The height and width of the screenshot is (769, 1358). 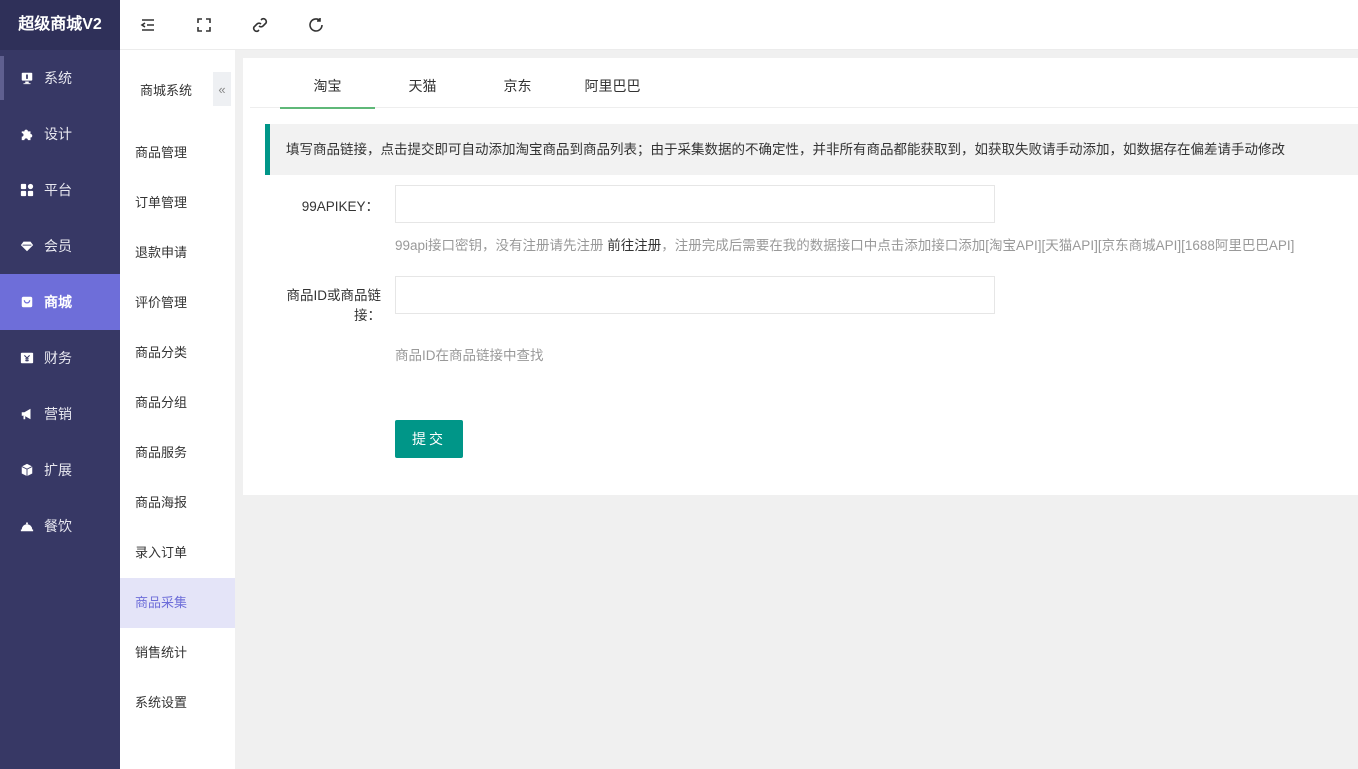 I want to click on megaphone-icon, so click(x=27, y=414).